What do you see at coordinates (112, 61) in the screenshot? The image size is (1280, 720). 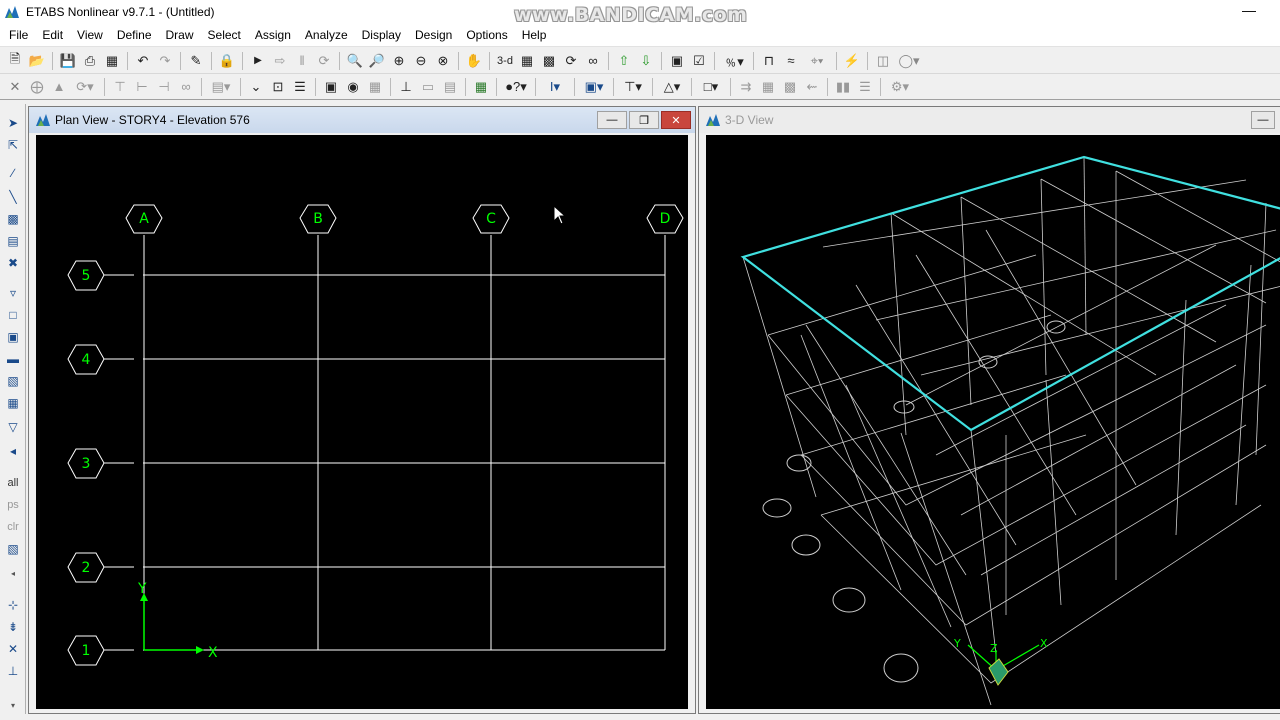 I see `print-tables-icon: ▦` at bounding box center [112, 61].